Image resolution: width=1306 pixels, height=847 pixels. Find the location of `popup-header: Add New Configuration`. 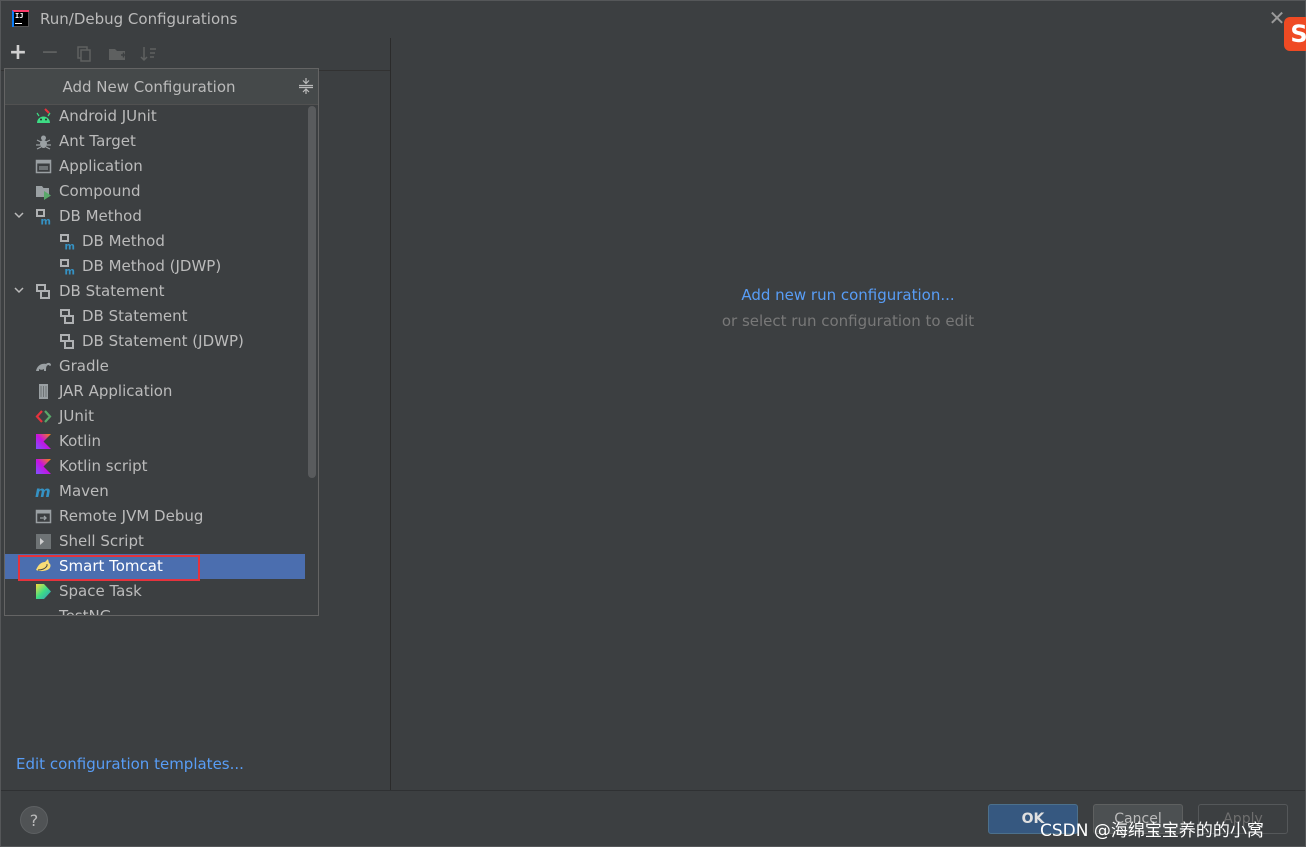

popup-header: Add New Configuration is located at coordinates (161, 87).